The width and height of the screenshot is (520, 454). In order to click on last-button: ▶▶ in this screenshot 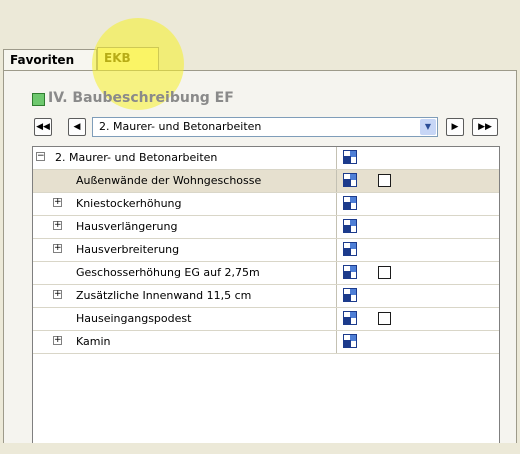, I will do `click(485, 127)`.